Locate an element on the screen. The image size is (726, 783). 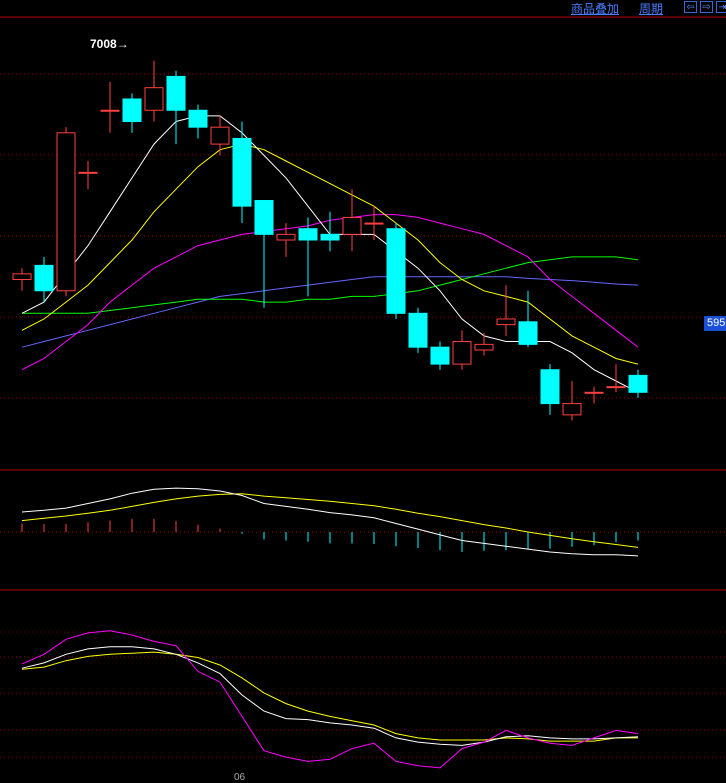
macd-dif-line is located at coordinates (330, 522).